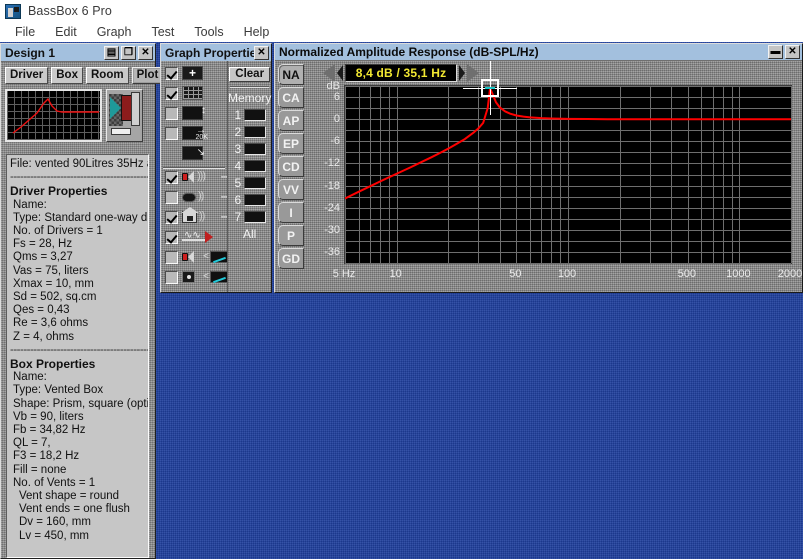  Describe the element at coordinates (775, 52) in the screenshot. I see `graph-minimize-button: ▬` at that location.